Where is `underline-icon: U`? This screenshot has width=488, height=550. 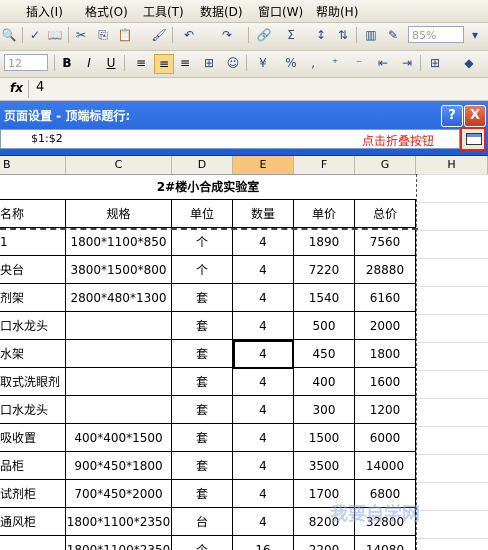 underline-icon: U is located at coordinates (111, 63).